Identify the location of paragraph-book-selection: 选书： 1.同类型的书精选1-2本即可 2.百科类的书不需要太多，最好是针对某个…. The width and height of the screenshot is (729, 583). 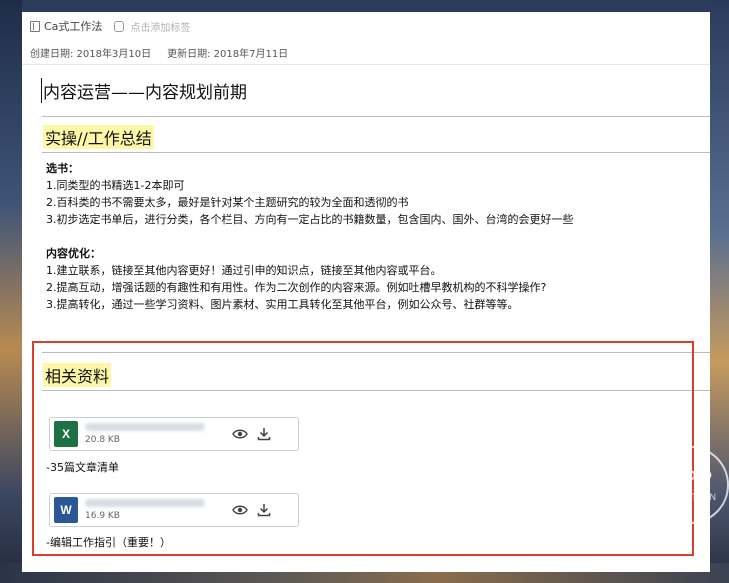
(310, 194).